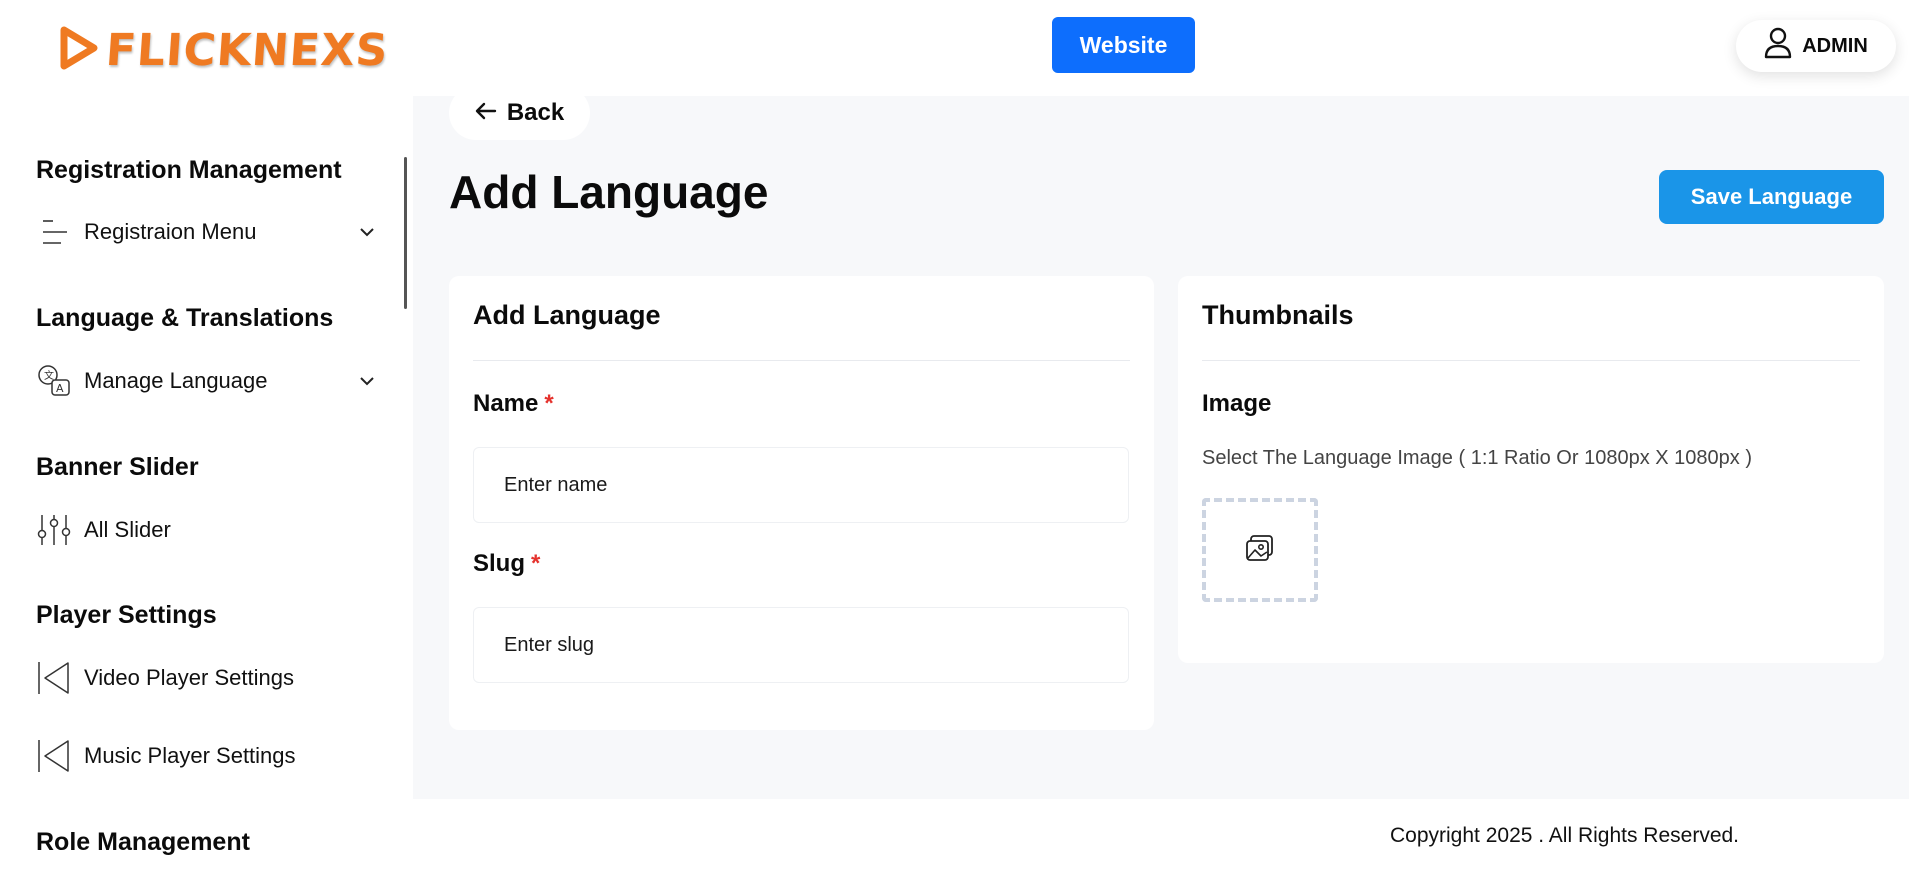 Image resolution: width=1909 pixels, height=871 pixels. What do you see at coordinates (60, 388) in the screenshot?
I see `svg-text: A` at bounding box center [60, 388].